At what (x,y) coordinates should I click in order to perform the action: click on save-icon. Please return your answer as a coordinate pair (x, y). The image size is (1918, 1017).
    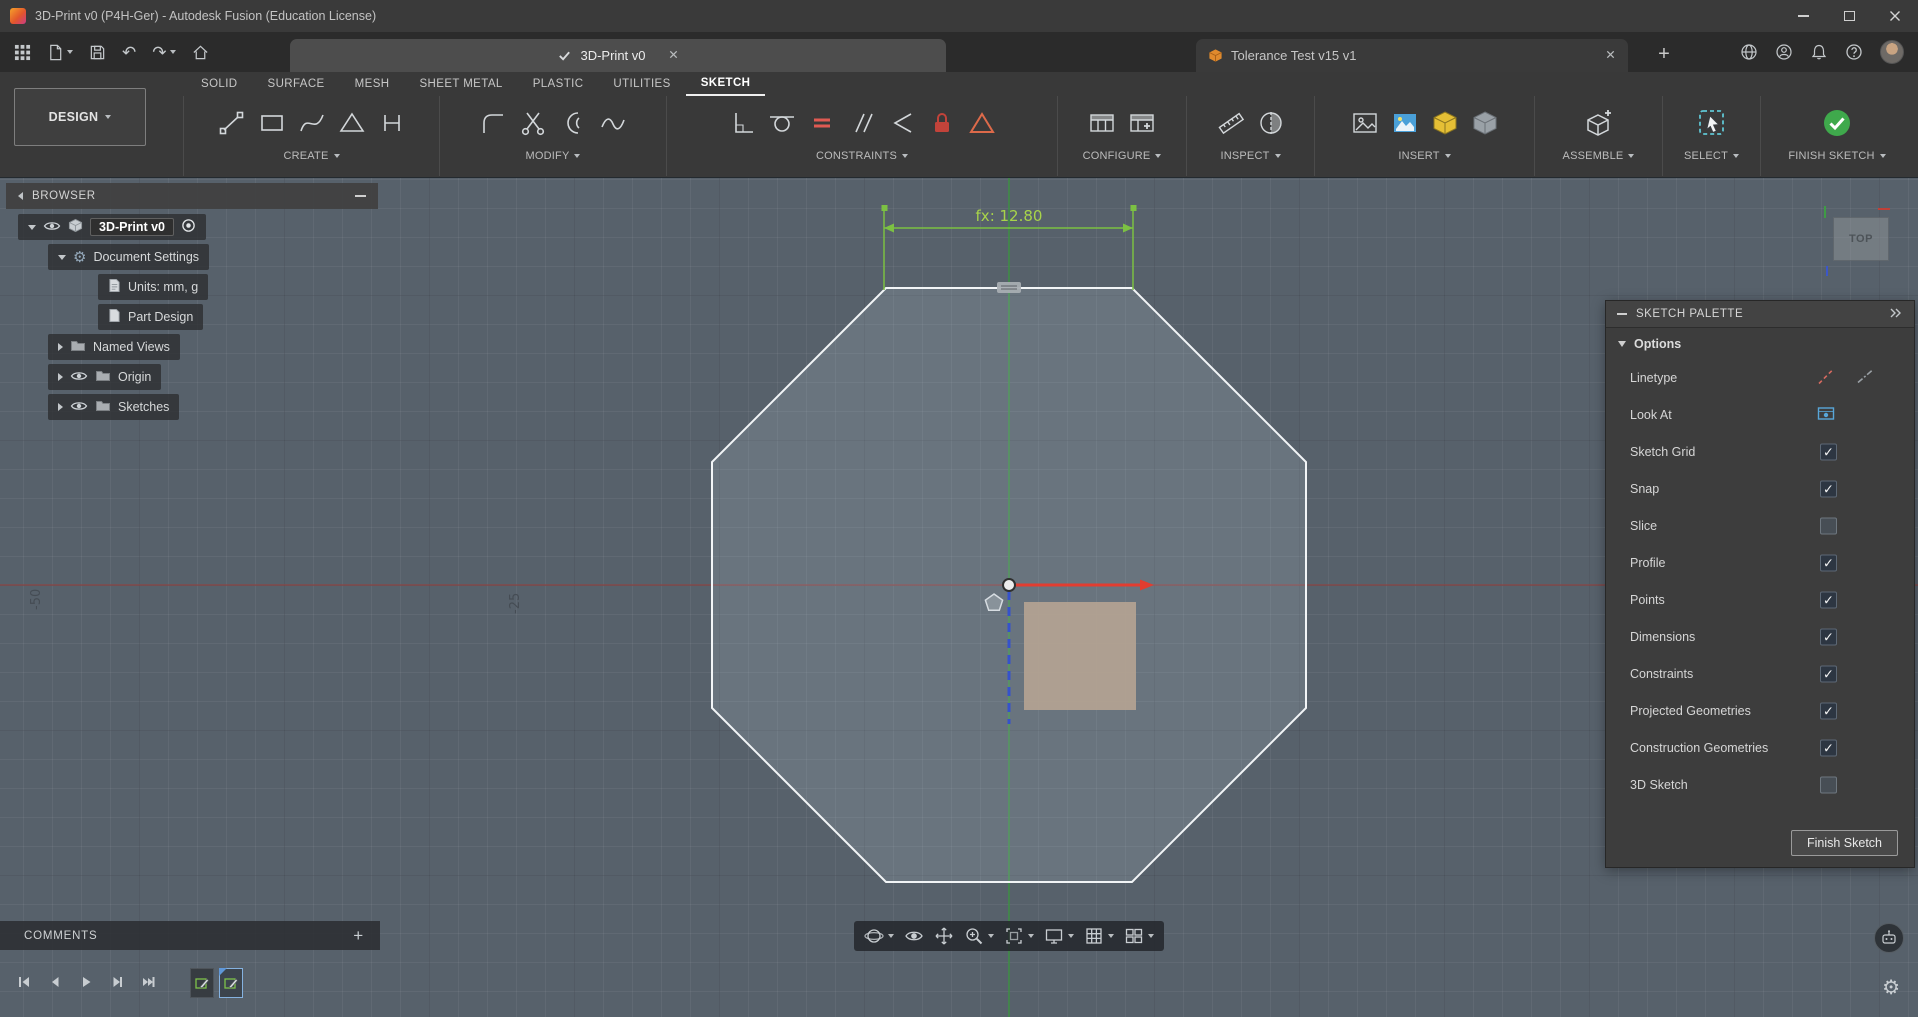
    Looking at the image, I should click on (97, 52).